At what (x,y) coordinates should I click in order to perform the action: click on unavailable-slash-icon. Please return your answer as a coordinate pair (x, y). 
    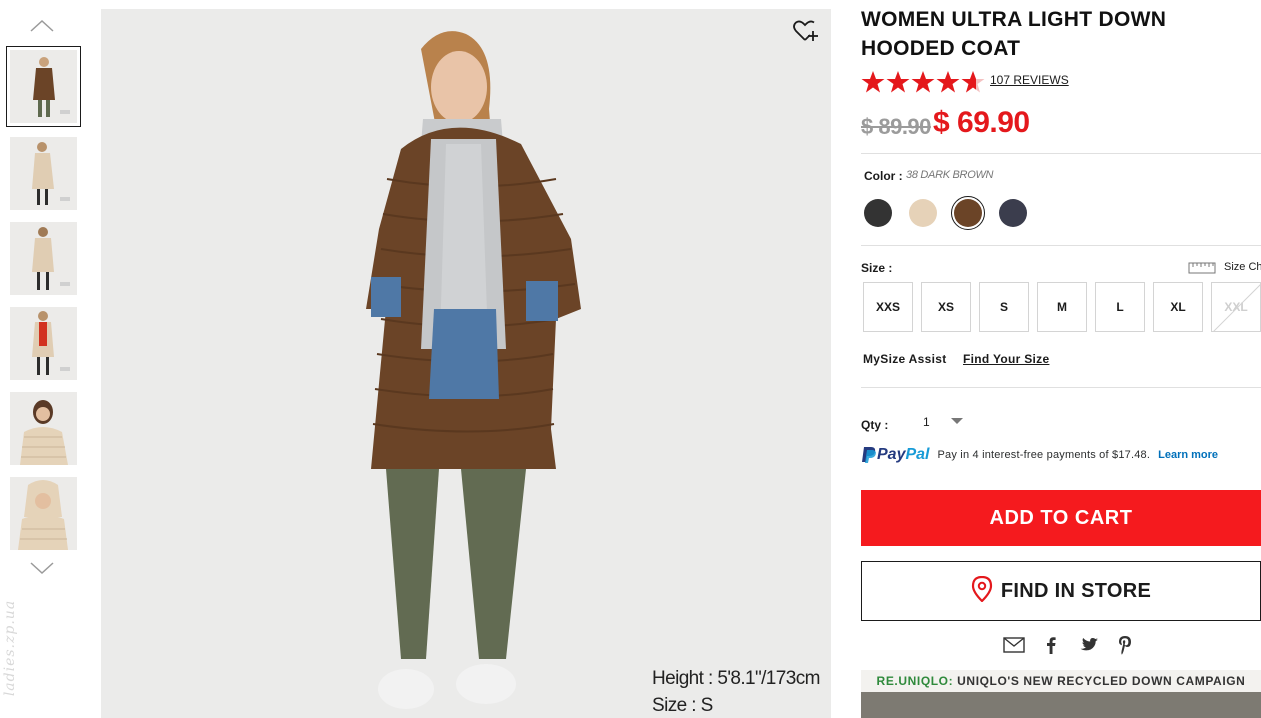
    Looking at the image, I should click on (1236, 307).